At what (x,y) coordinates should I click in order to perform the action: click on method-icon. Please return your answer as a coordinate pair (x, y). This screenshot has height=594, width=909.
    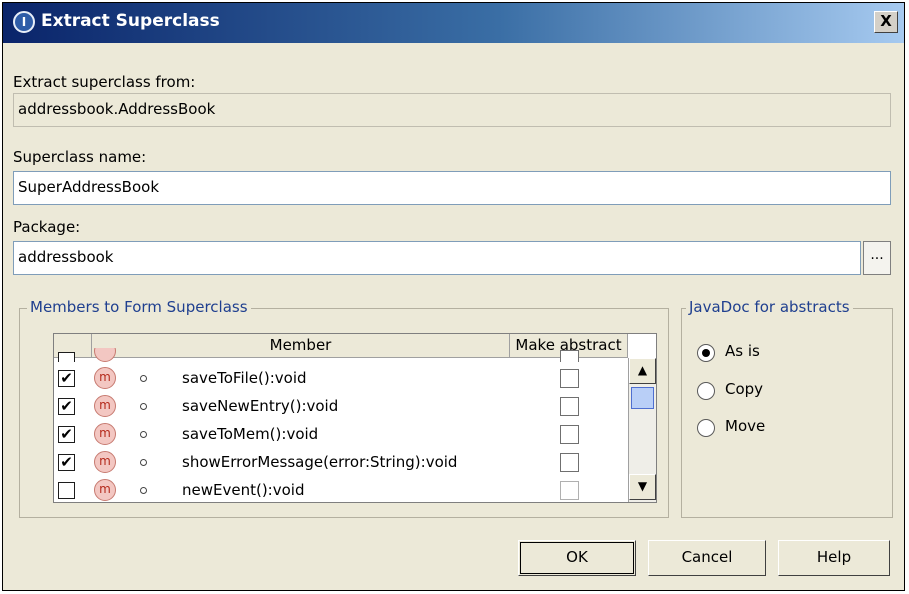
    Looking at the image, I should click on (105, 355).